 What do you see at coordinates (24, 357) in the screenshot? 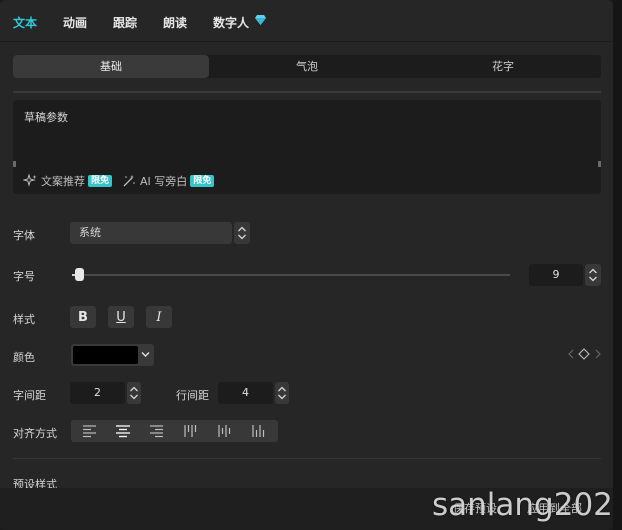
I see `color-label: 颜色` at bounding box center [24, 357].